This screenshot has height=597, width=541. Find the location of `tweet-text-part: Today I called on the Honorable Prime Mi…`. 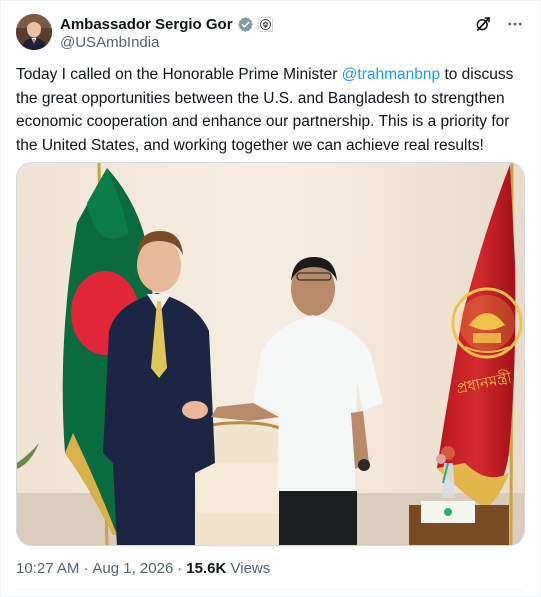

tweet-text-part: Today I called on the Honorable Prime Mi… is located at coordinates (179, 74).